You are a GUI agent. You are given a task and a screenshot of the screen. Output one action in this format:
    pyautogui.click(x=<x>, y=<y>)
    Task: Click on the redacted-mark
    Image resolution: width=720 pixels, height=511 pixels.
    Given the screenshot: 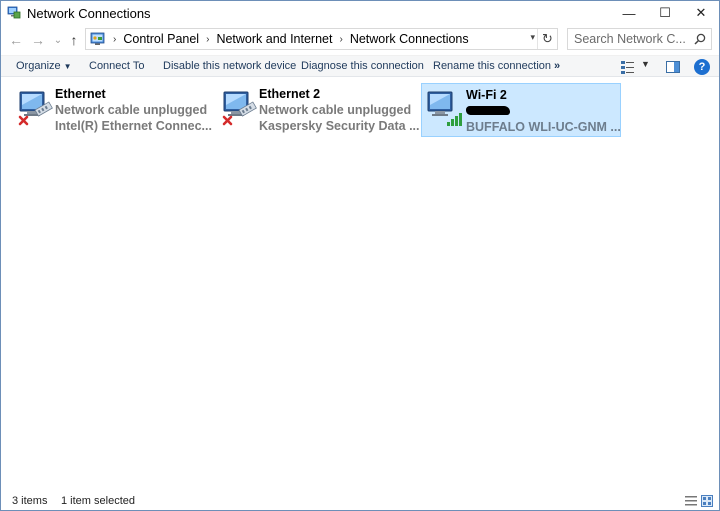 What is the action you would take?
    pyautogui.click(x=488, y=110)
    